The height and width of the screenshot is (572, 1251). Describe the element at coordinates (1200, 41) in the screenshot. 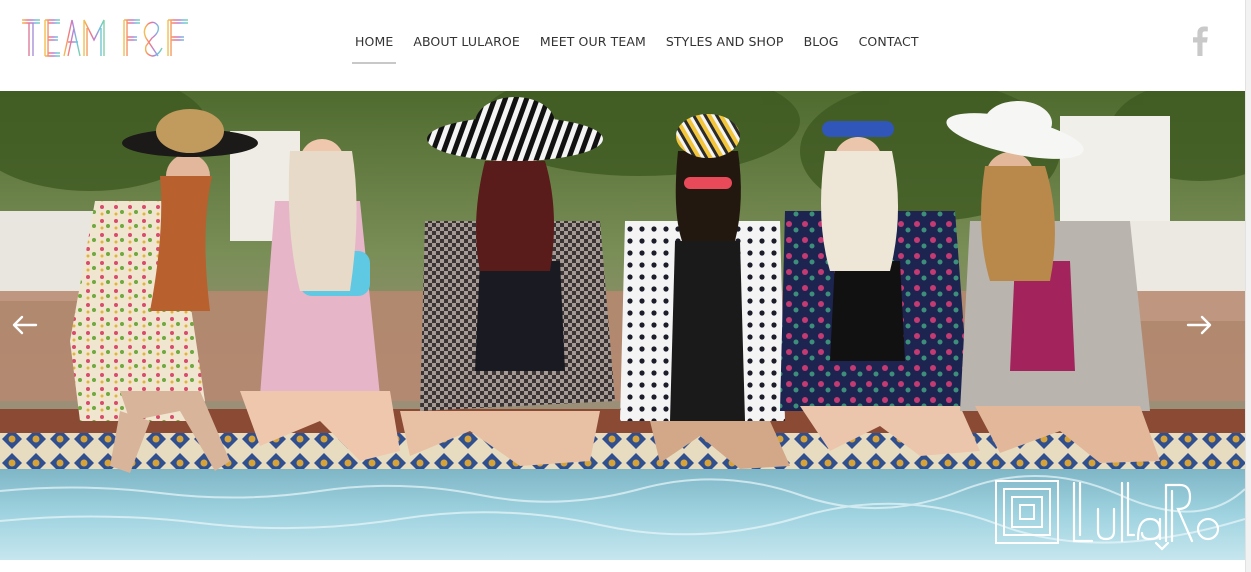

I see `facebook-icon` at that location.